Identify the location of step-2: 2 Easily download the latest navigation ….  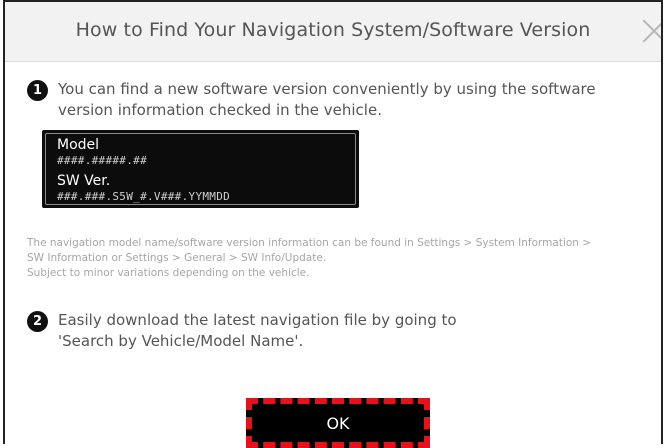
(252, 331).